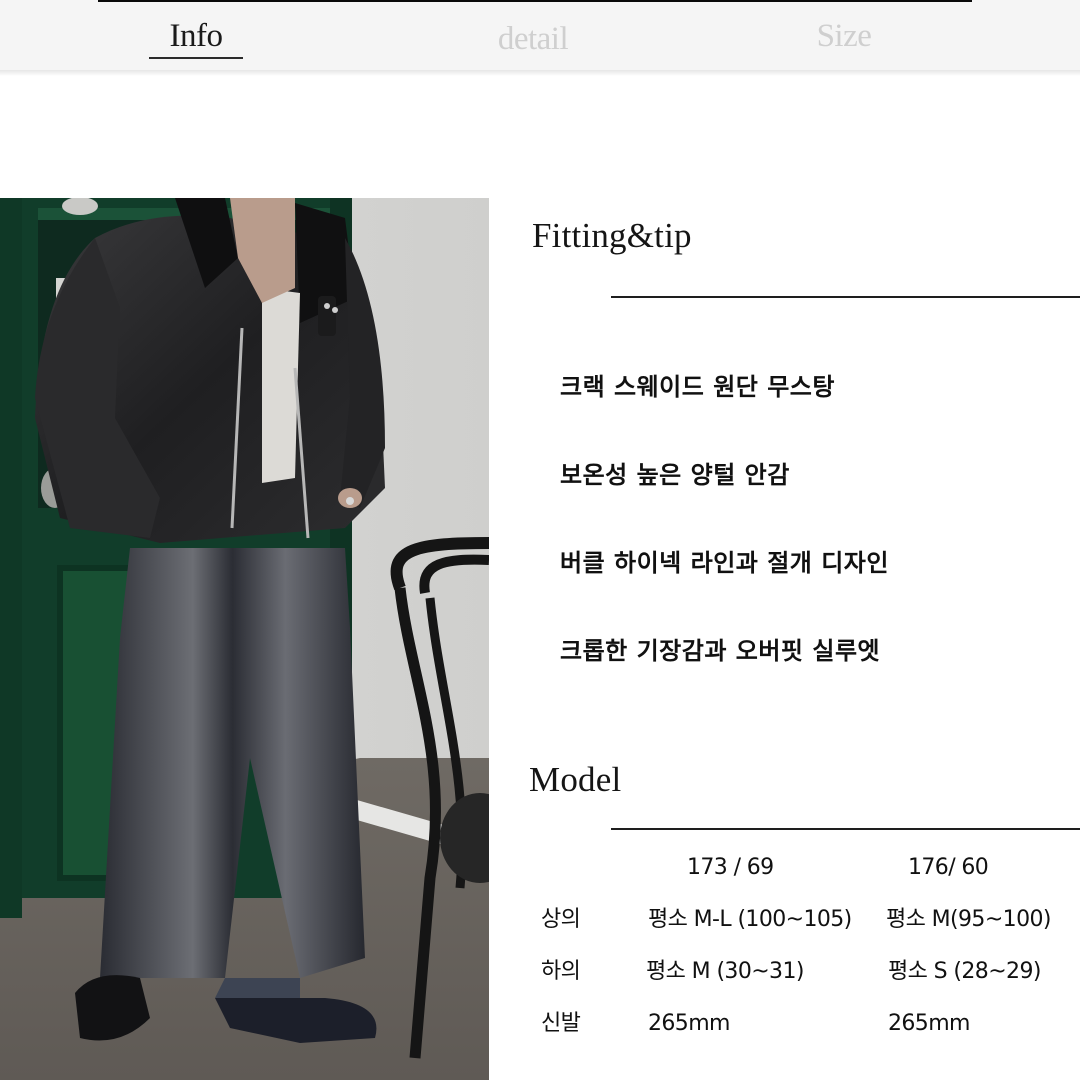  Describe the element at coordinates (561, 971) in the screenshot. I see `row-label: 하의` at that location.